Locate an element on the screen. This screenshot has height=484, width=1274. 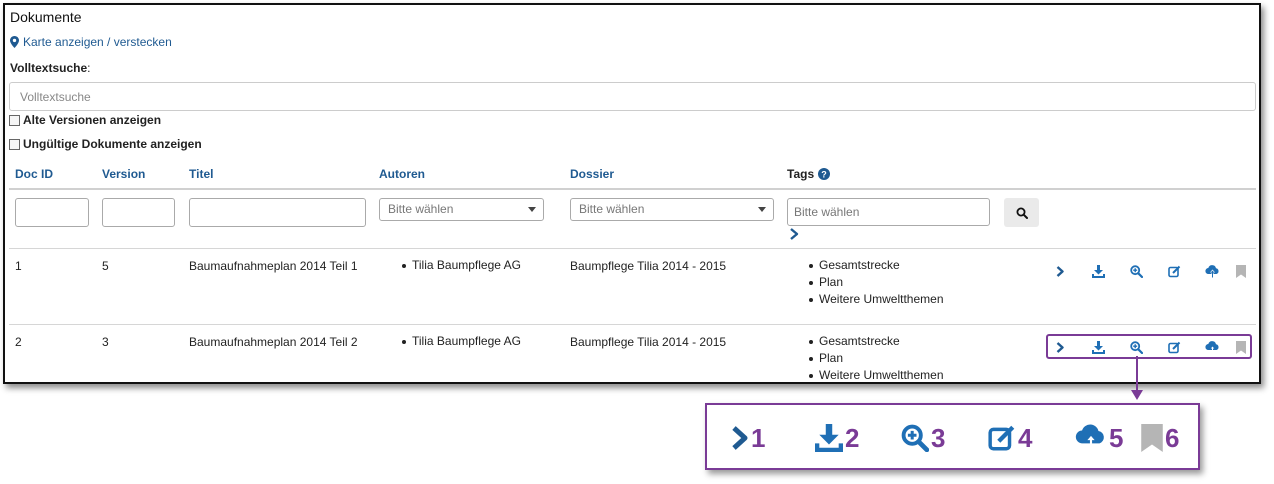
old-versions-label: Alte Versionen anzeigen is located at coordinates (92, 120).